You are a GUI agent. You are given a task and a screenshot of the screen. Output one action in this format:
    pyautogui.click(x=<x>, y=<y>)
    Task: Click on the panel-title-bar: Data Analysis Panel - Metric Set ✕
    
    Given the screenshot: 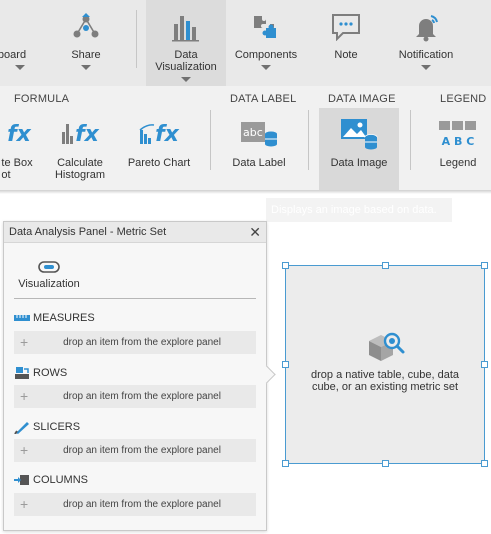 What is the action you would take?
    pyautogui.click(x=135, y=232)
    